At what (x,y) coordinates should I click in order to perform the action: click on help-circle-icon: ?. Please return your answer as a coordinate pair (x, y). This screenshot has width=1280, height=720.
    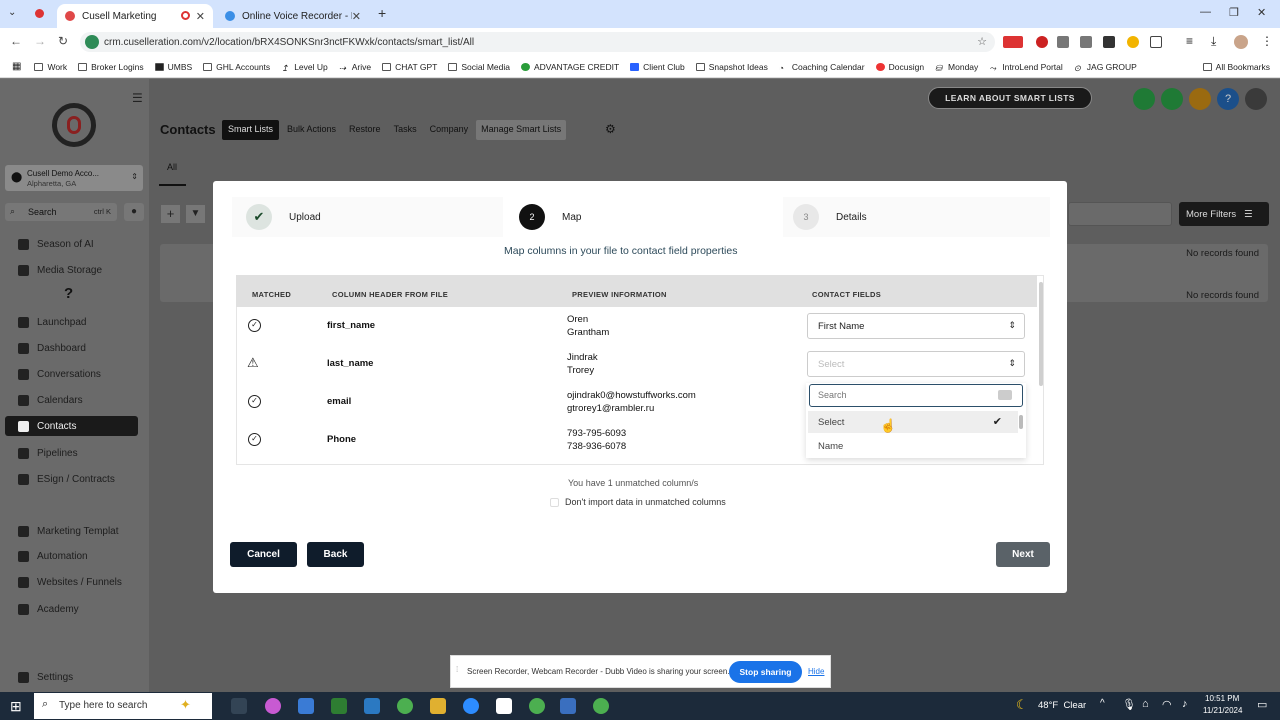
    Looking at the image, I should click on (1228, 99).